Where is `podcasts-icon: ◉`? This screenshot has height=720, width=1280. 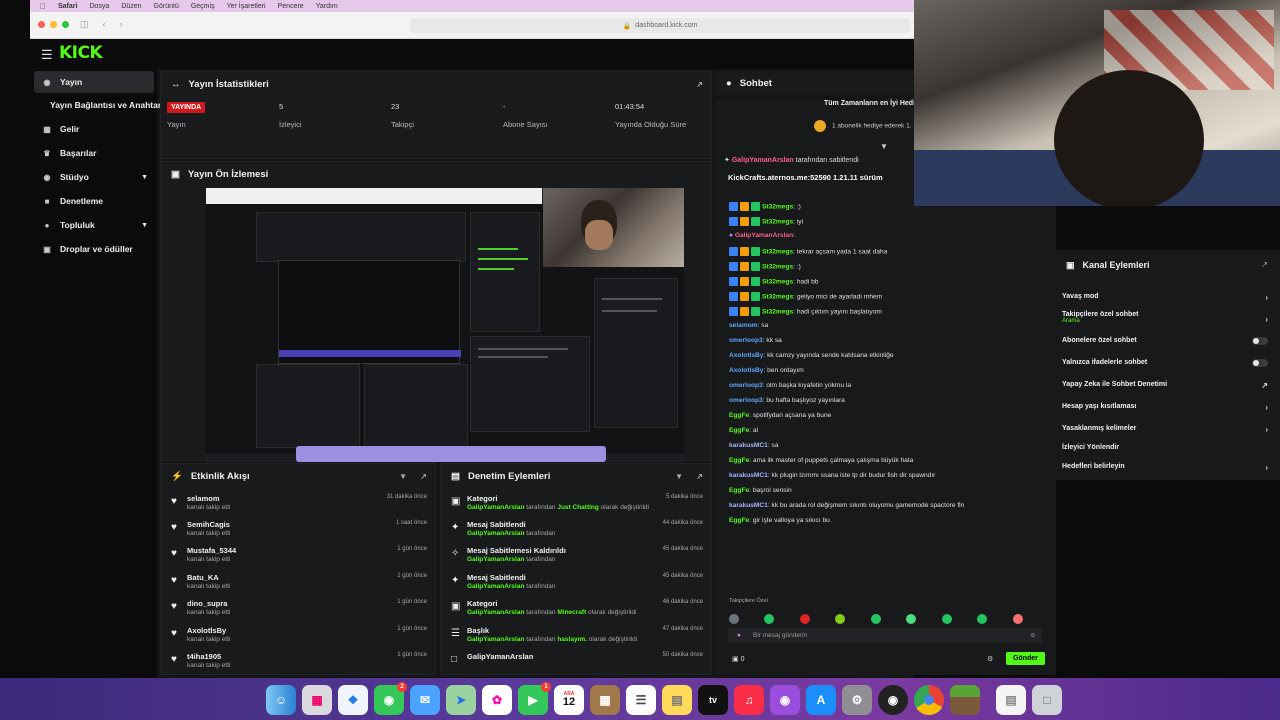
podcasts-icon: ◉ is located at coordinates (785, 699).